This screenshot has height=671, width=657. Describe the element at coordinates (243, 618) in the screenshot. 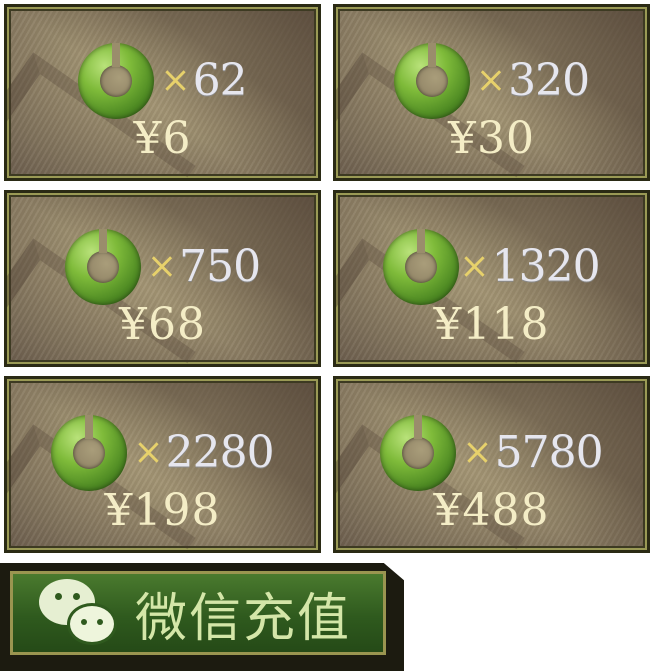

I see `wechat-recharge-label: 微信充值` at that location.